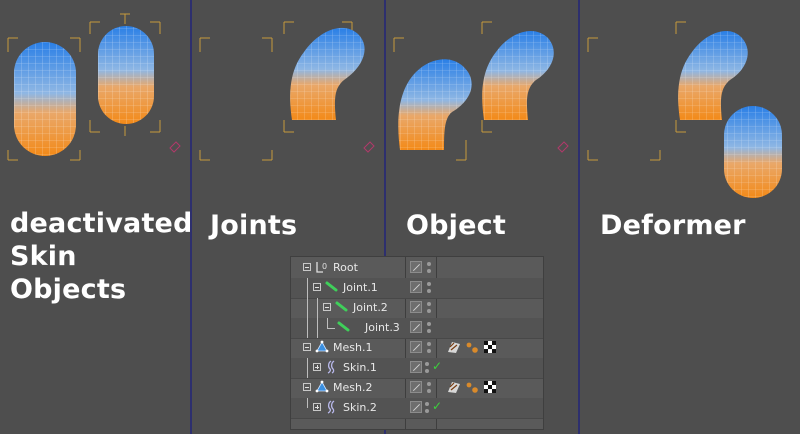  I want to click on object-row-skin-1: Skin.1 ✓, so click(417, 368).